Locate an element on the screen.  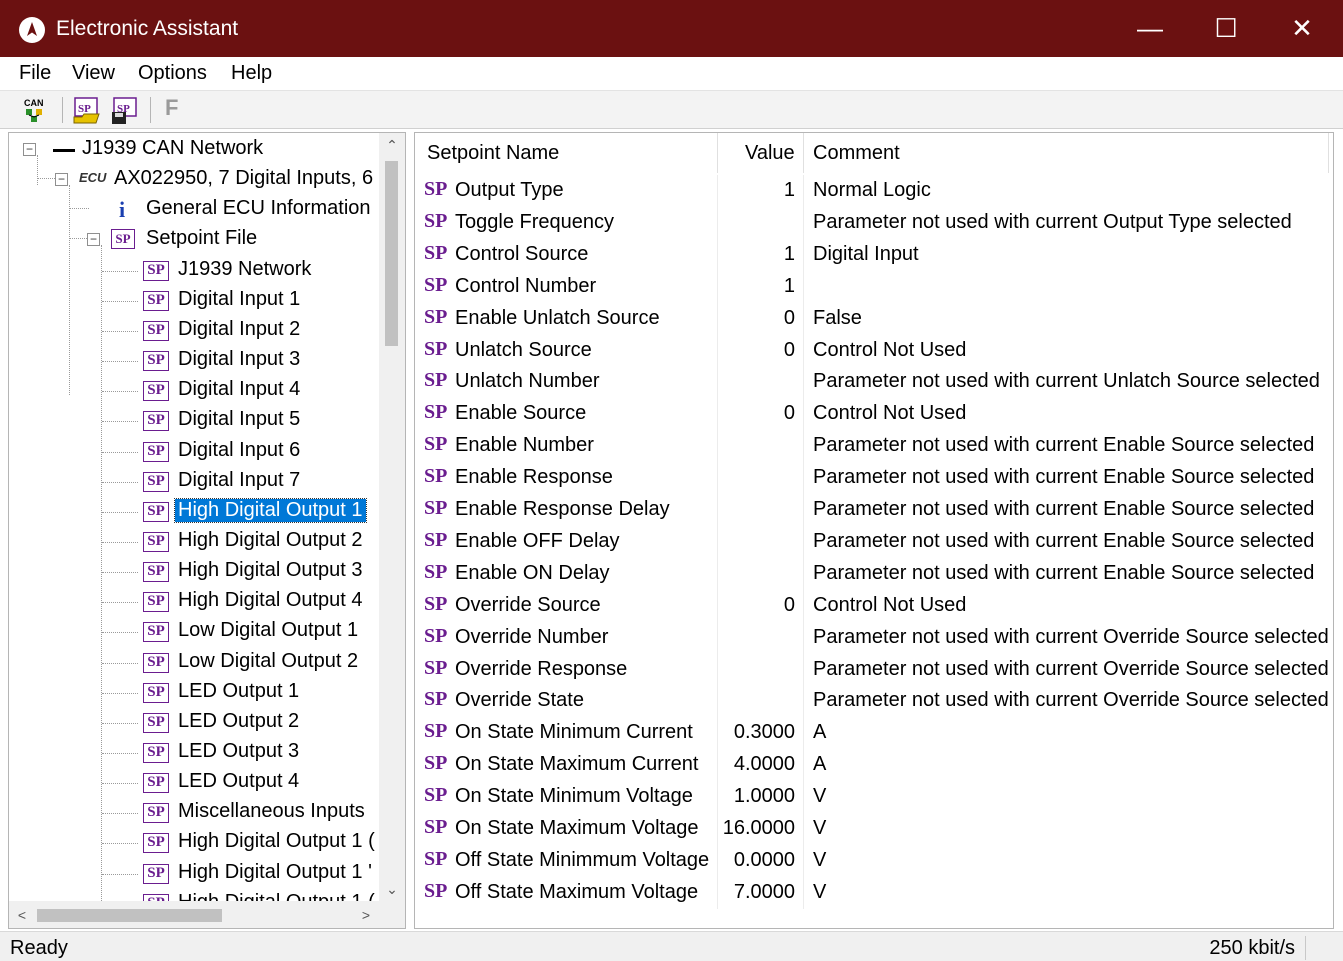
vertical-scroll-thumb is located at coordinates (391, 253).